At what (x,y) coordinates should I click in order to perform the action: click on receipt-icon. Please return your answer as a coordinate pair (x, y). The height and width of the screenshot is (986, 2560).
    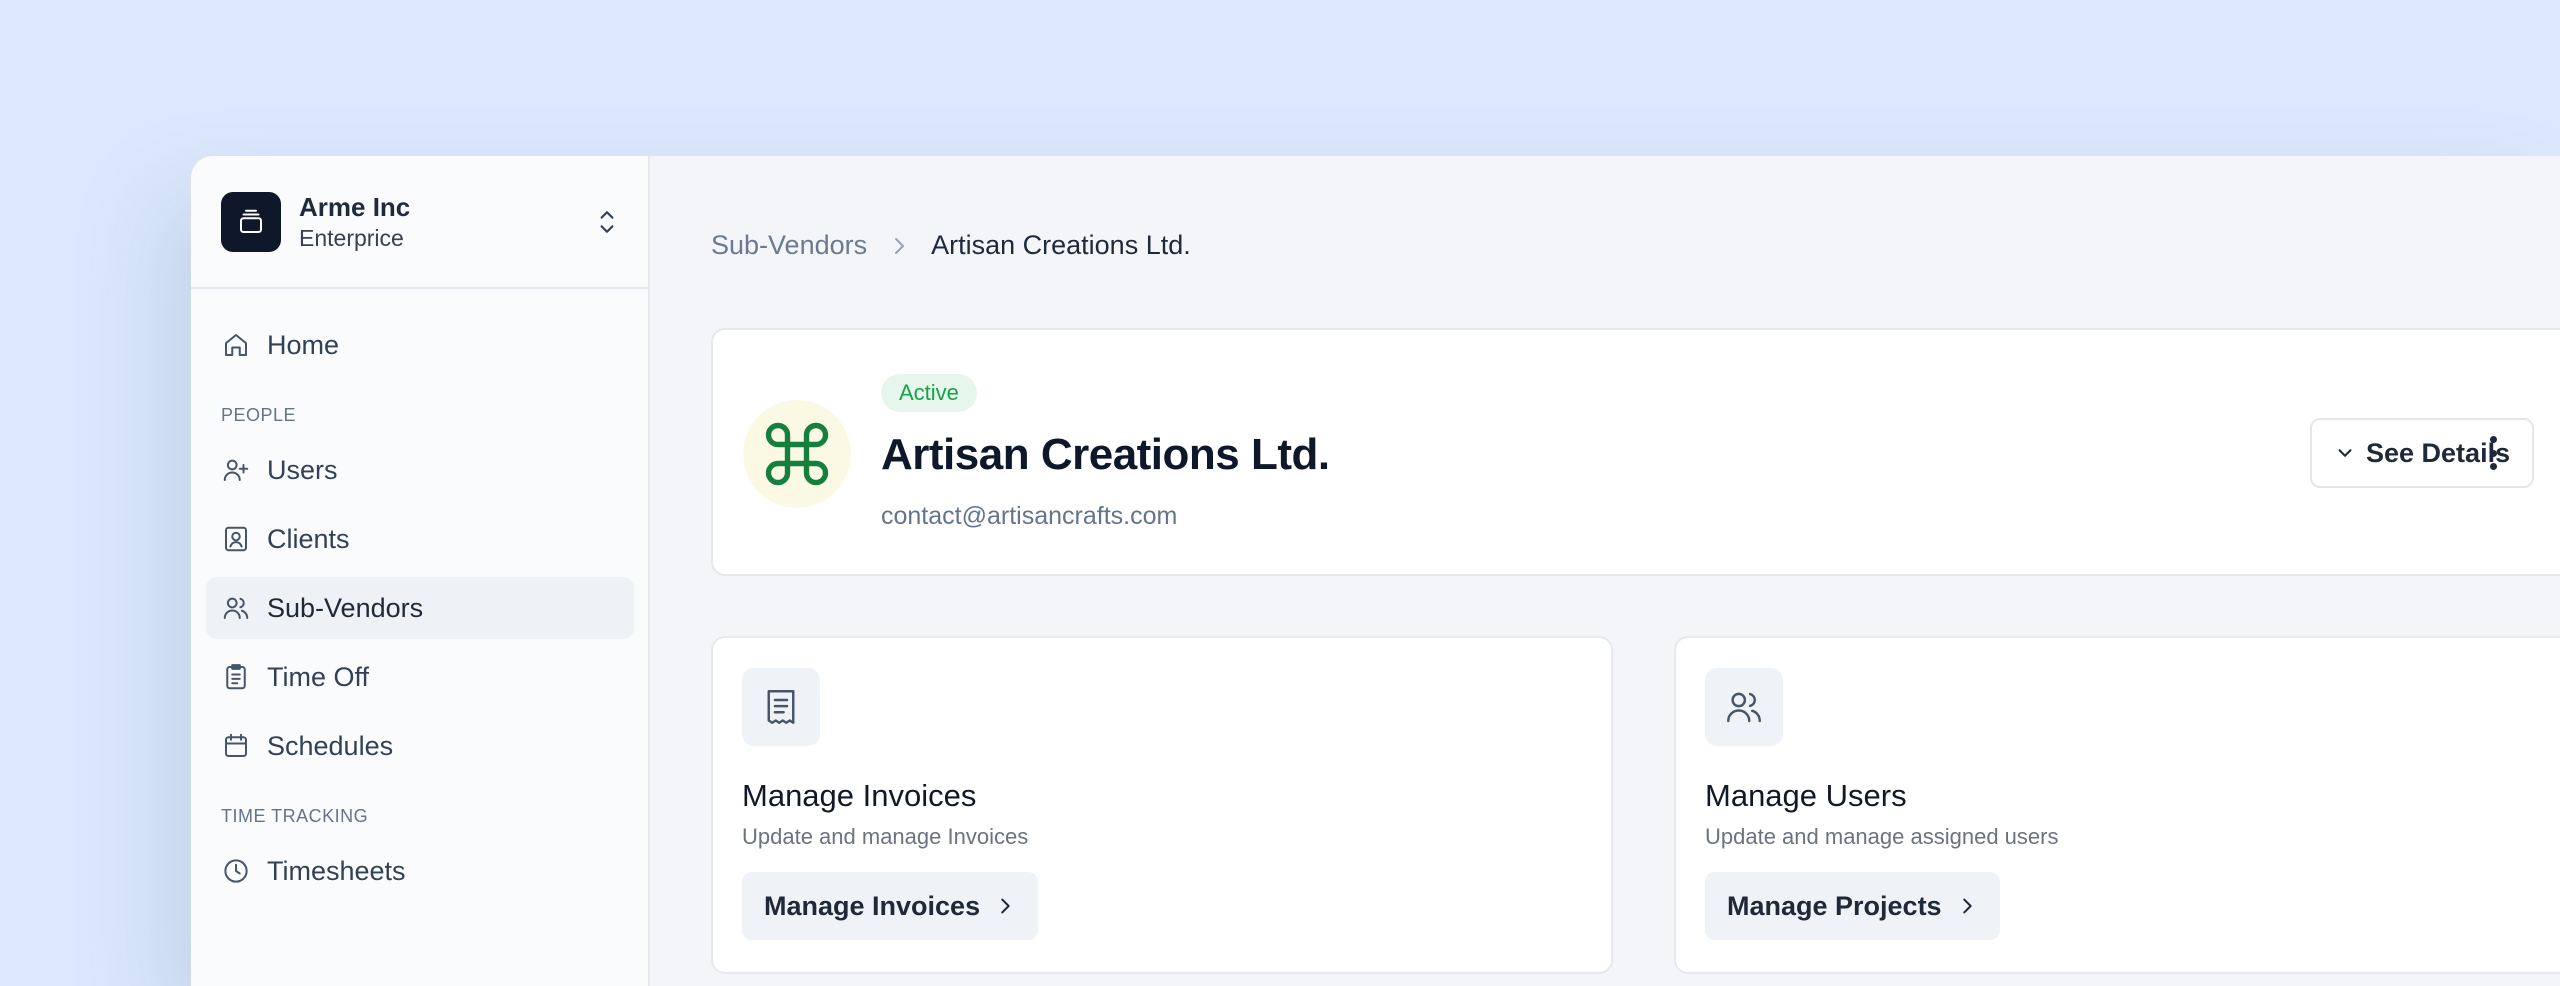
    Looking at the image, I should click on (781, 707).